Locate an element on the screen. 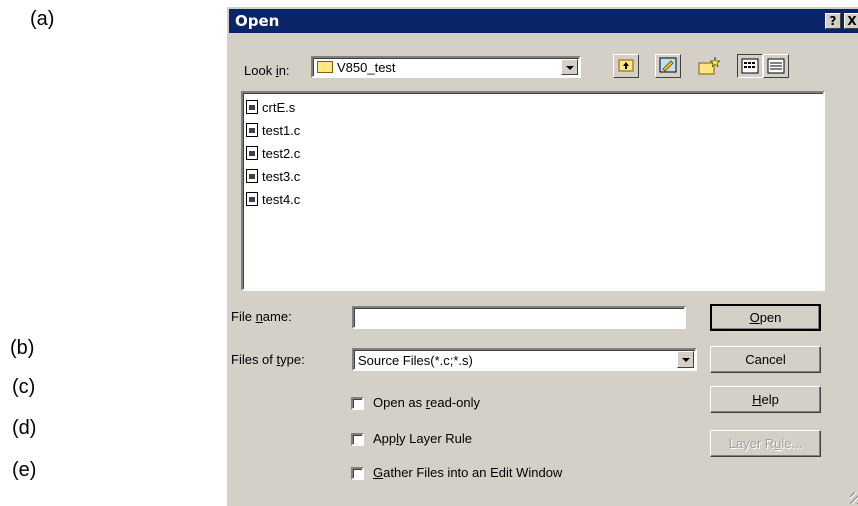  help-title-button: ? is located at coordinates (833, 21).